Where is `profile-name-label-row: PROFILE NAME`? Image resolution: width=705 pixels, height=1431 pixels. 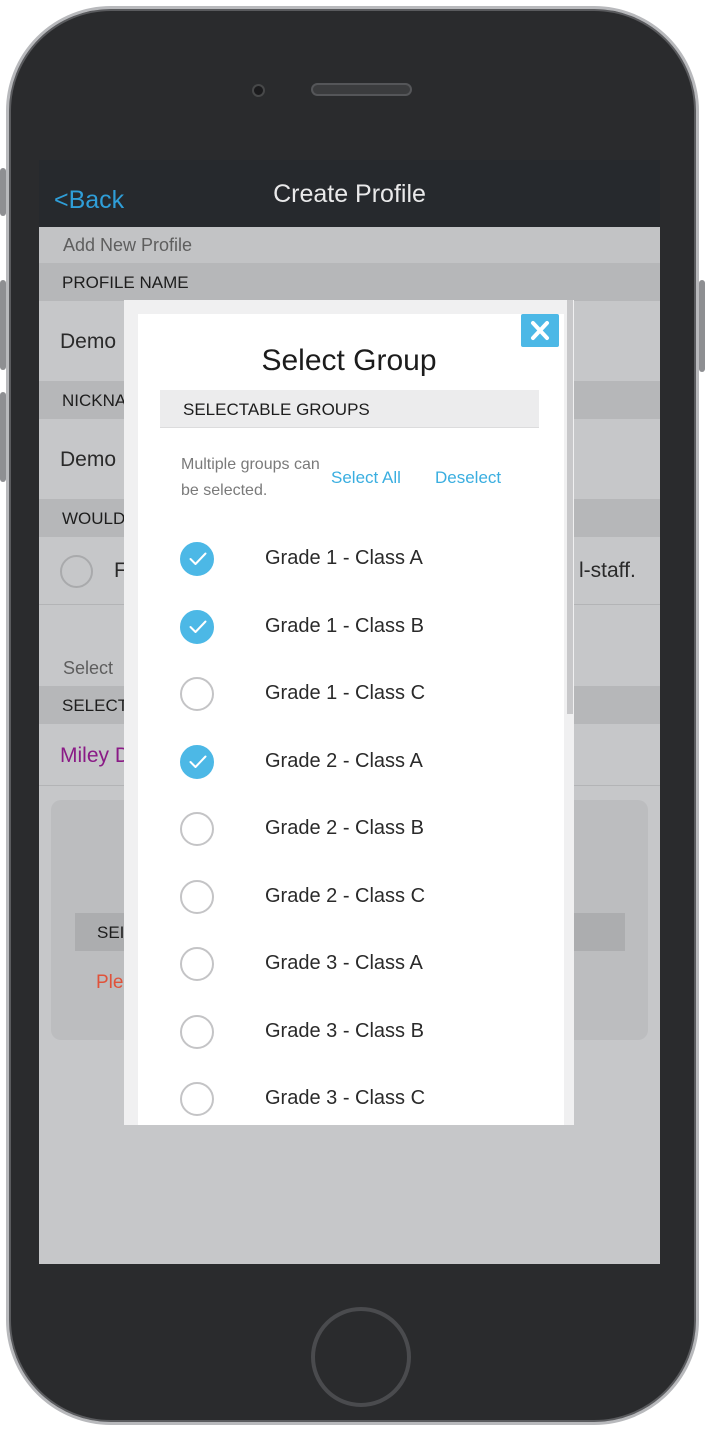 profile-name-label-row: PROFILE NAME is located at coordinates (349, 282).